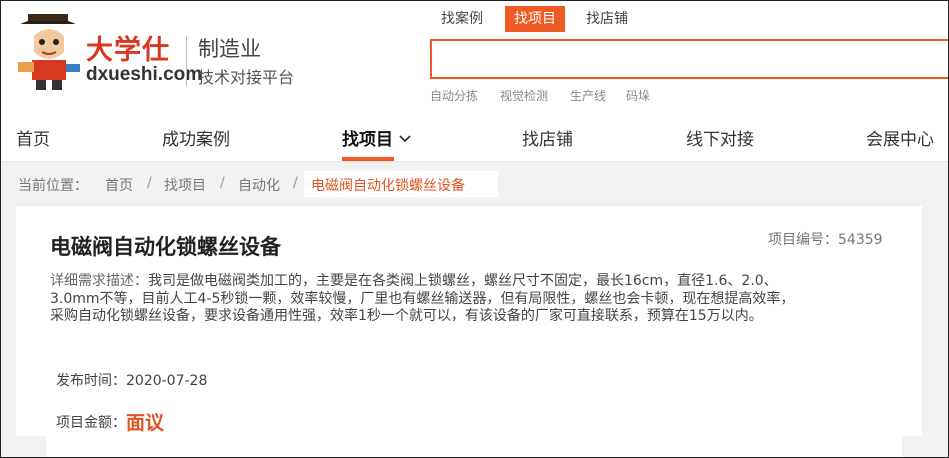  What do you see at coordinates (132, 381) in the screenshot?
I see `publish-time: 发布时间：2020-07-28` at bounding box center [132, 381].